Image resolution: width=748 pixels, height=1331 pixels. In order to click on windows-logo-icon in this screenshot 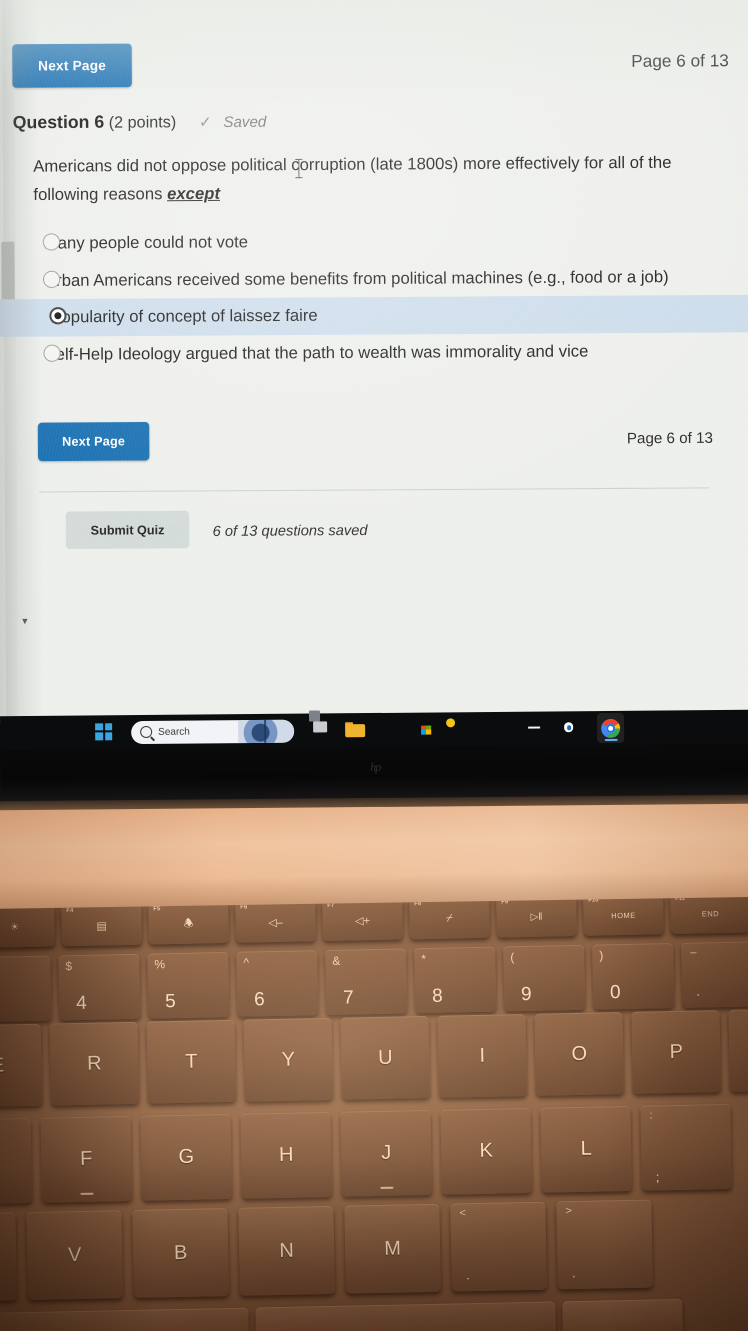, I will do `click(104, 731)`.